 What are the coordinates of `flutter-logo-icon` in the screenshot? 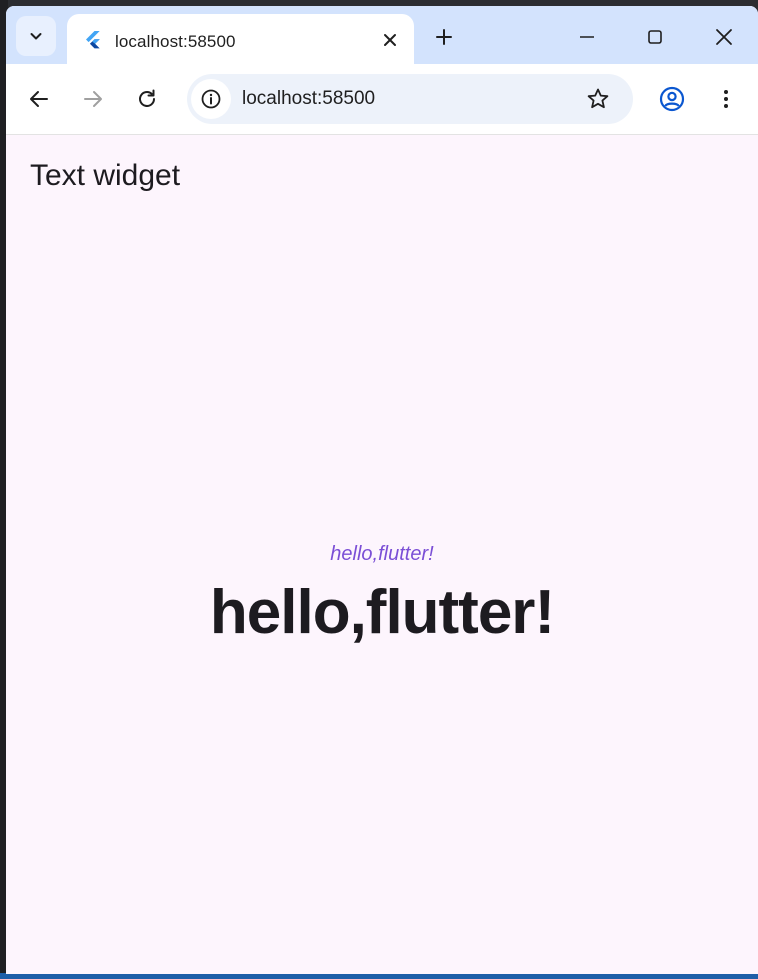 It's located at (93, 40).